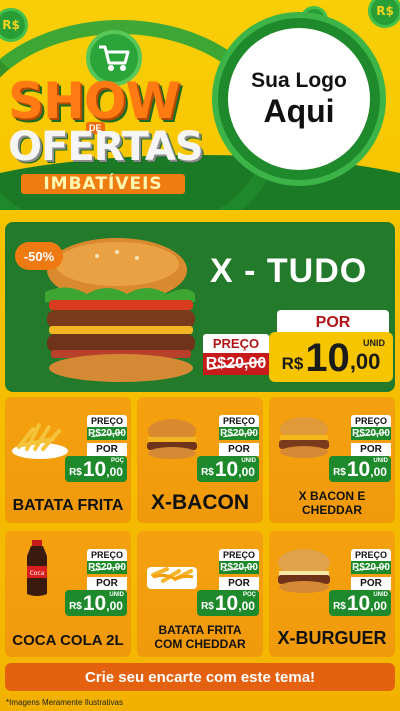  I want to click on title-ofertas: OFERTAS, so click(106, 147).